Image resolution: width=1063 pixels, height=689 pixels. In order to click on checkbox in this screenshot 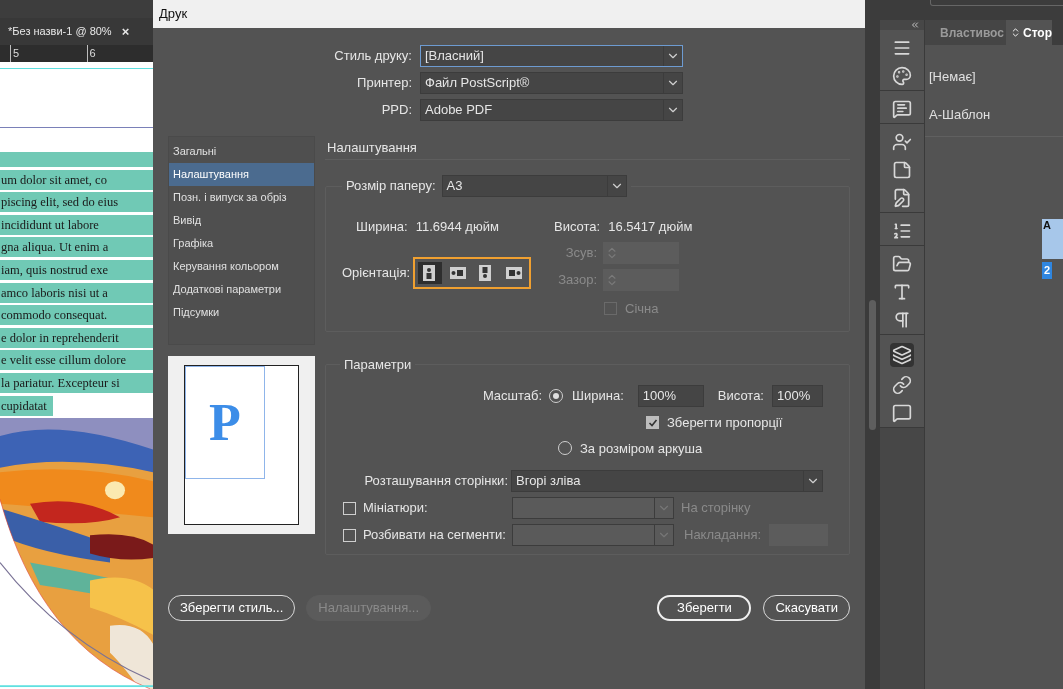, I will do `click(652, 423)`.